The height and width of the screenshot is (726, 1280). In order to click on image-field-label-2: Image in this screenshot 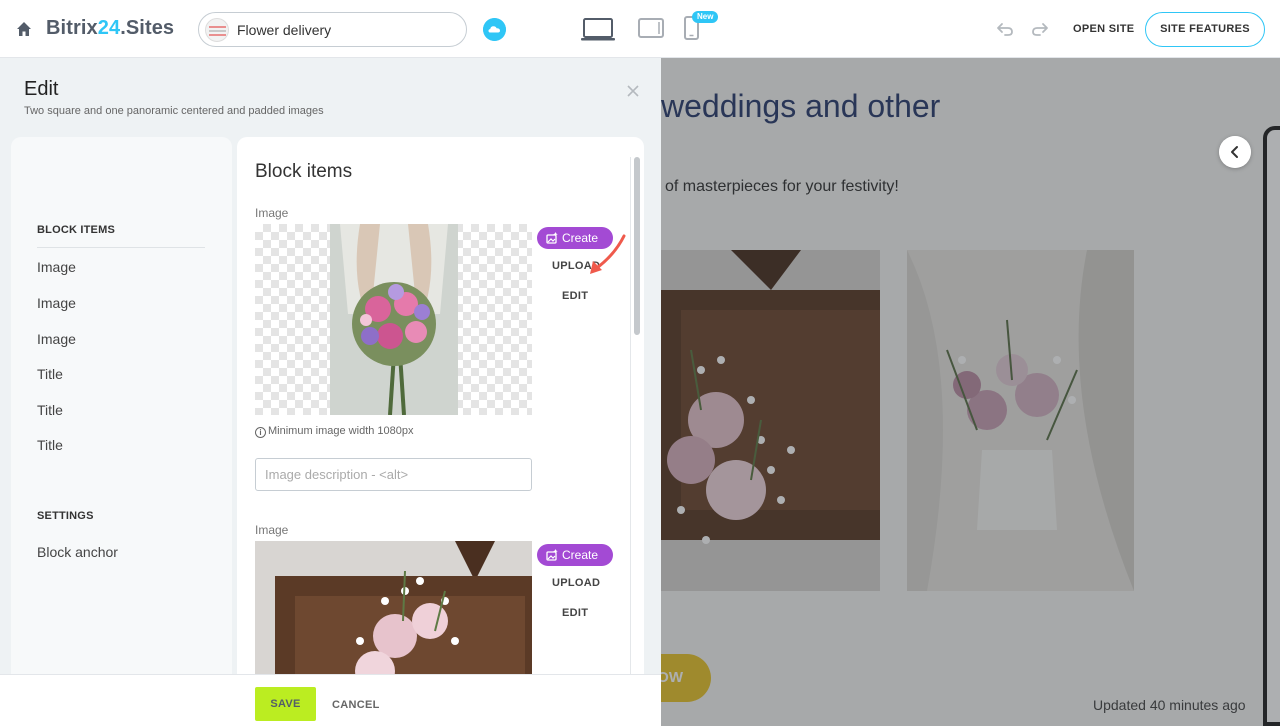, I will do `click(272, 530)`.